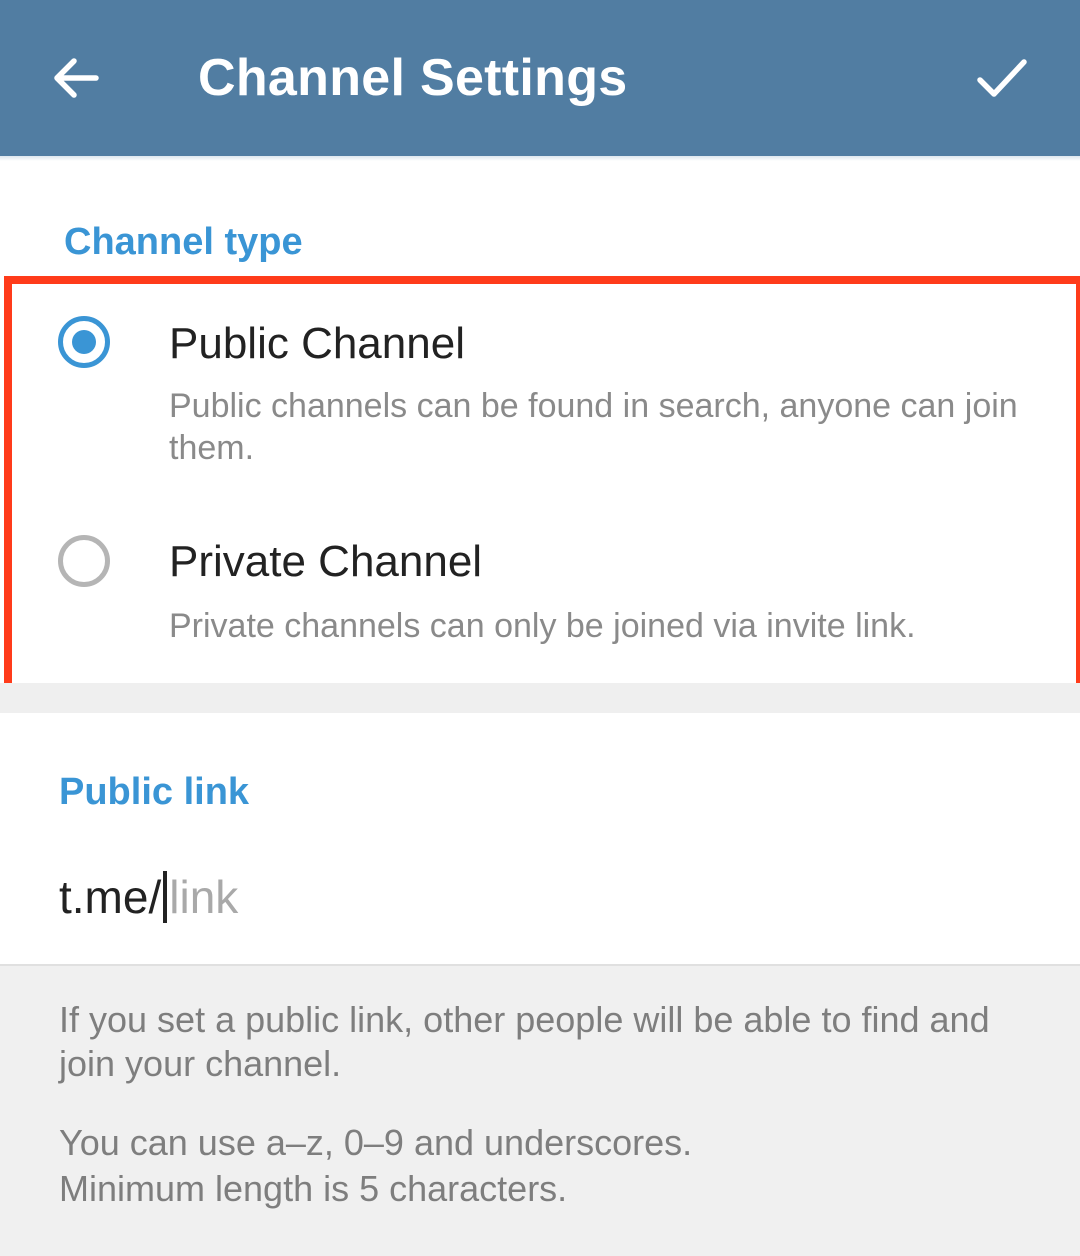  I want to click on arrow-left-icon, so click(76, 78).